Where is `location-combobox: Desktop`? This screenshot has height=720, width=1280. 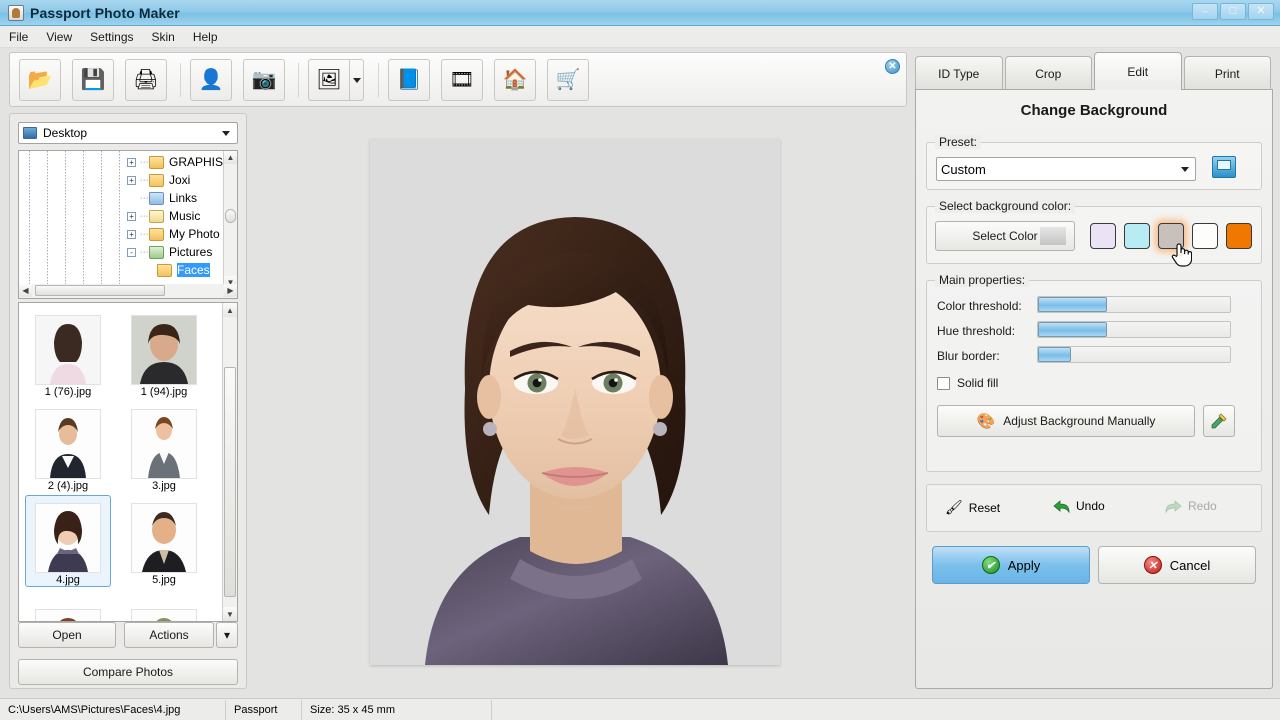
location-combobox: Desktop is located at coordinates (128, 133).